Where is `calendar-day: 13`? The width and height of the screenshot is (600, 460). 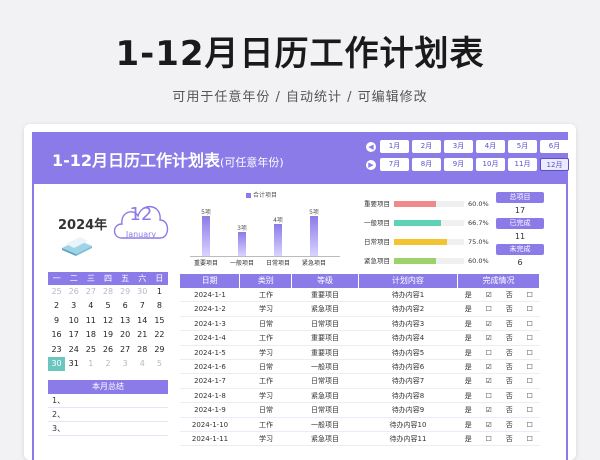
calendar-day: 13 is located at coordinates (125, 321).